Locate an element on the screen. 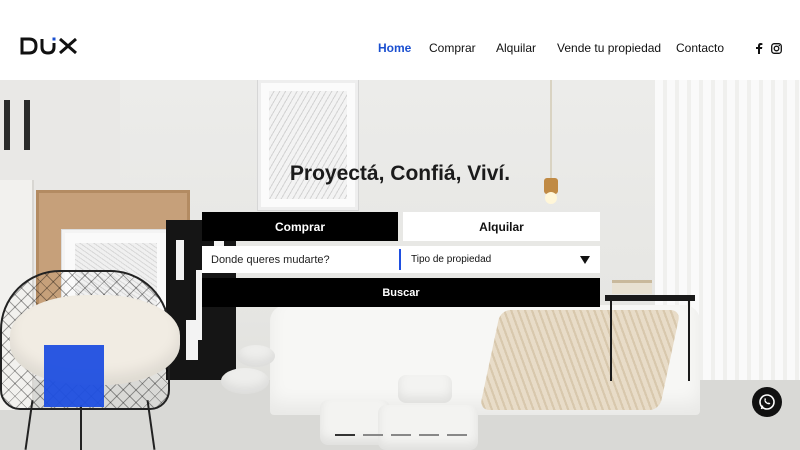  nav-vende-tu-propiedad: Vende tu propiedad is located at coordinates (609, 48).